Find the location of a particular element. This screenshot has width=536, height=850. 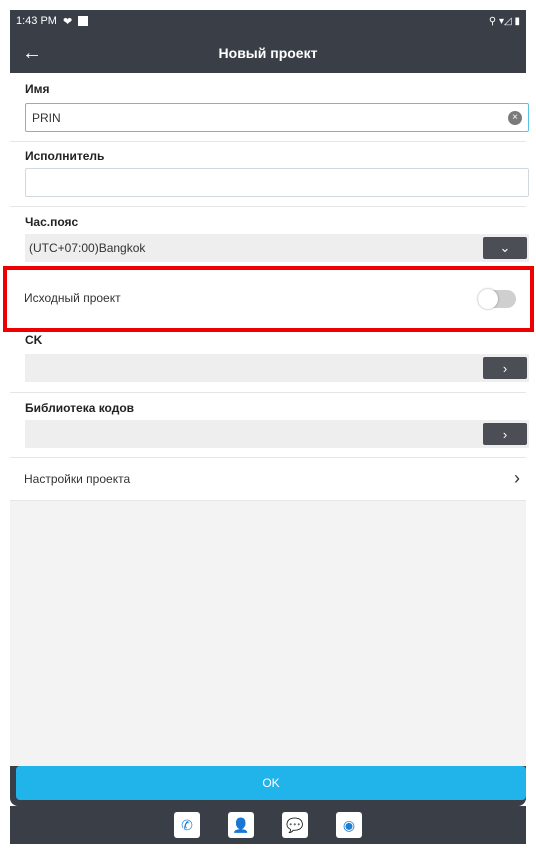

clear-icon: × is located at coordinates (515, 118).